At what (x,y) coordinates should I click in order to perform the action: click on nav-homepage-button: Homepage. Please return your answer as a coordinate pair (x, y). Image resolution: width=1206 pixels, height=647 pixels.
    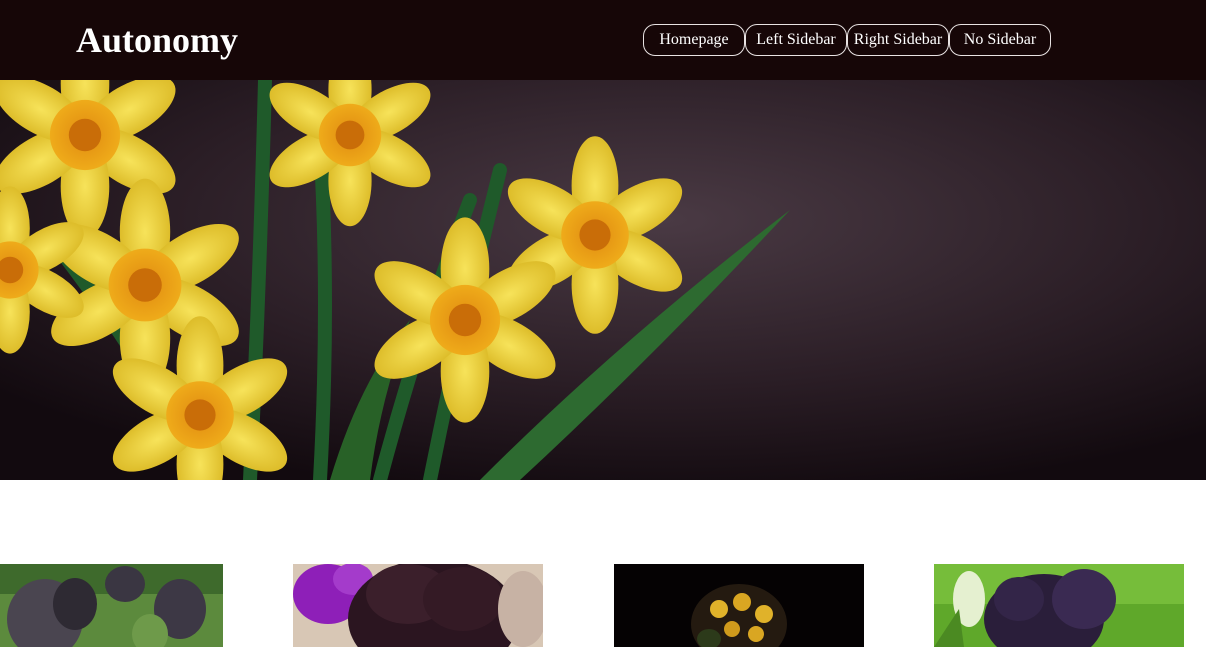
    Looking at the image, I should click on (694, 40).